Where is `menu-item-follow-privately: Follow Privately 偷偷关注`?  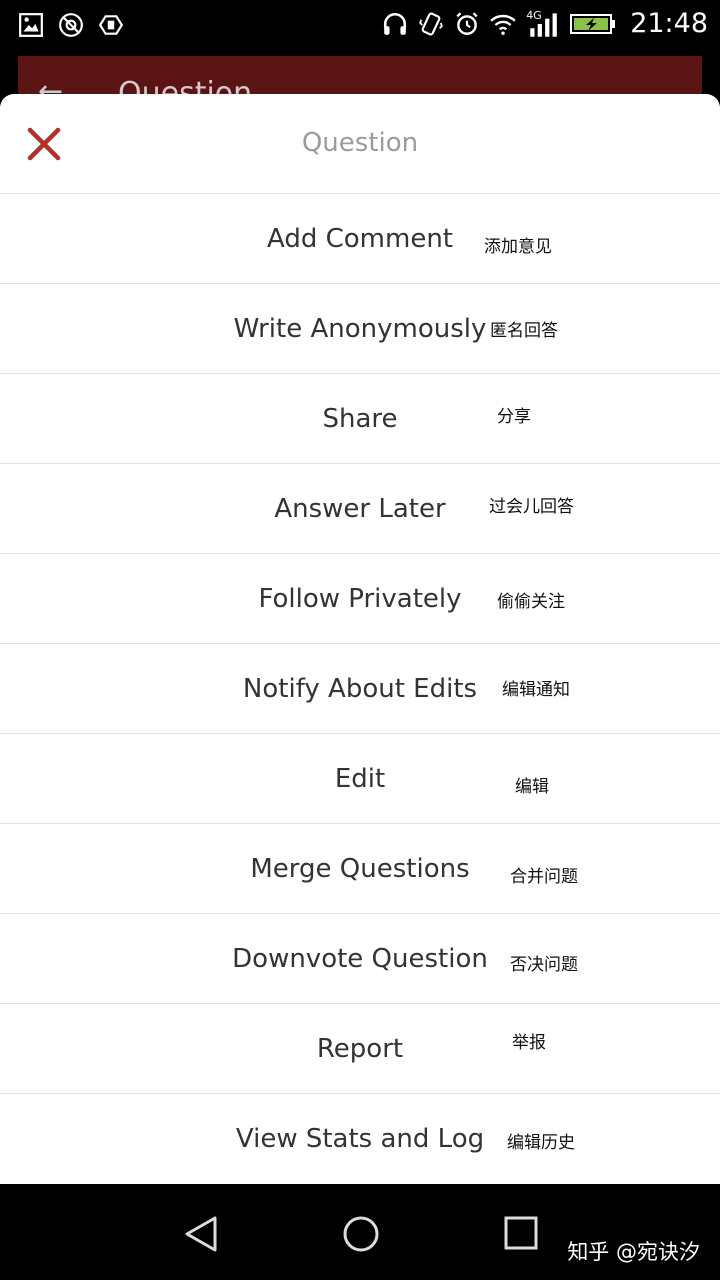
menu-item-follow-privately: Follow Privately 偷偷关注 is located at coordinates (360, 599).